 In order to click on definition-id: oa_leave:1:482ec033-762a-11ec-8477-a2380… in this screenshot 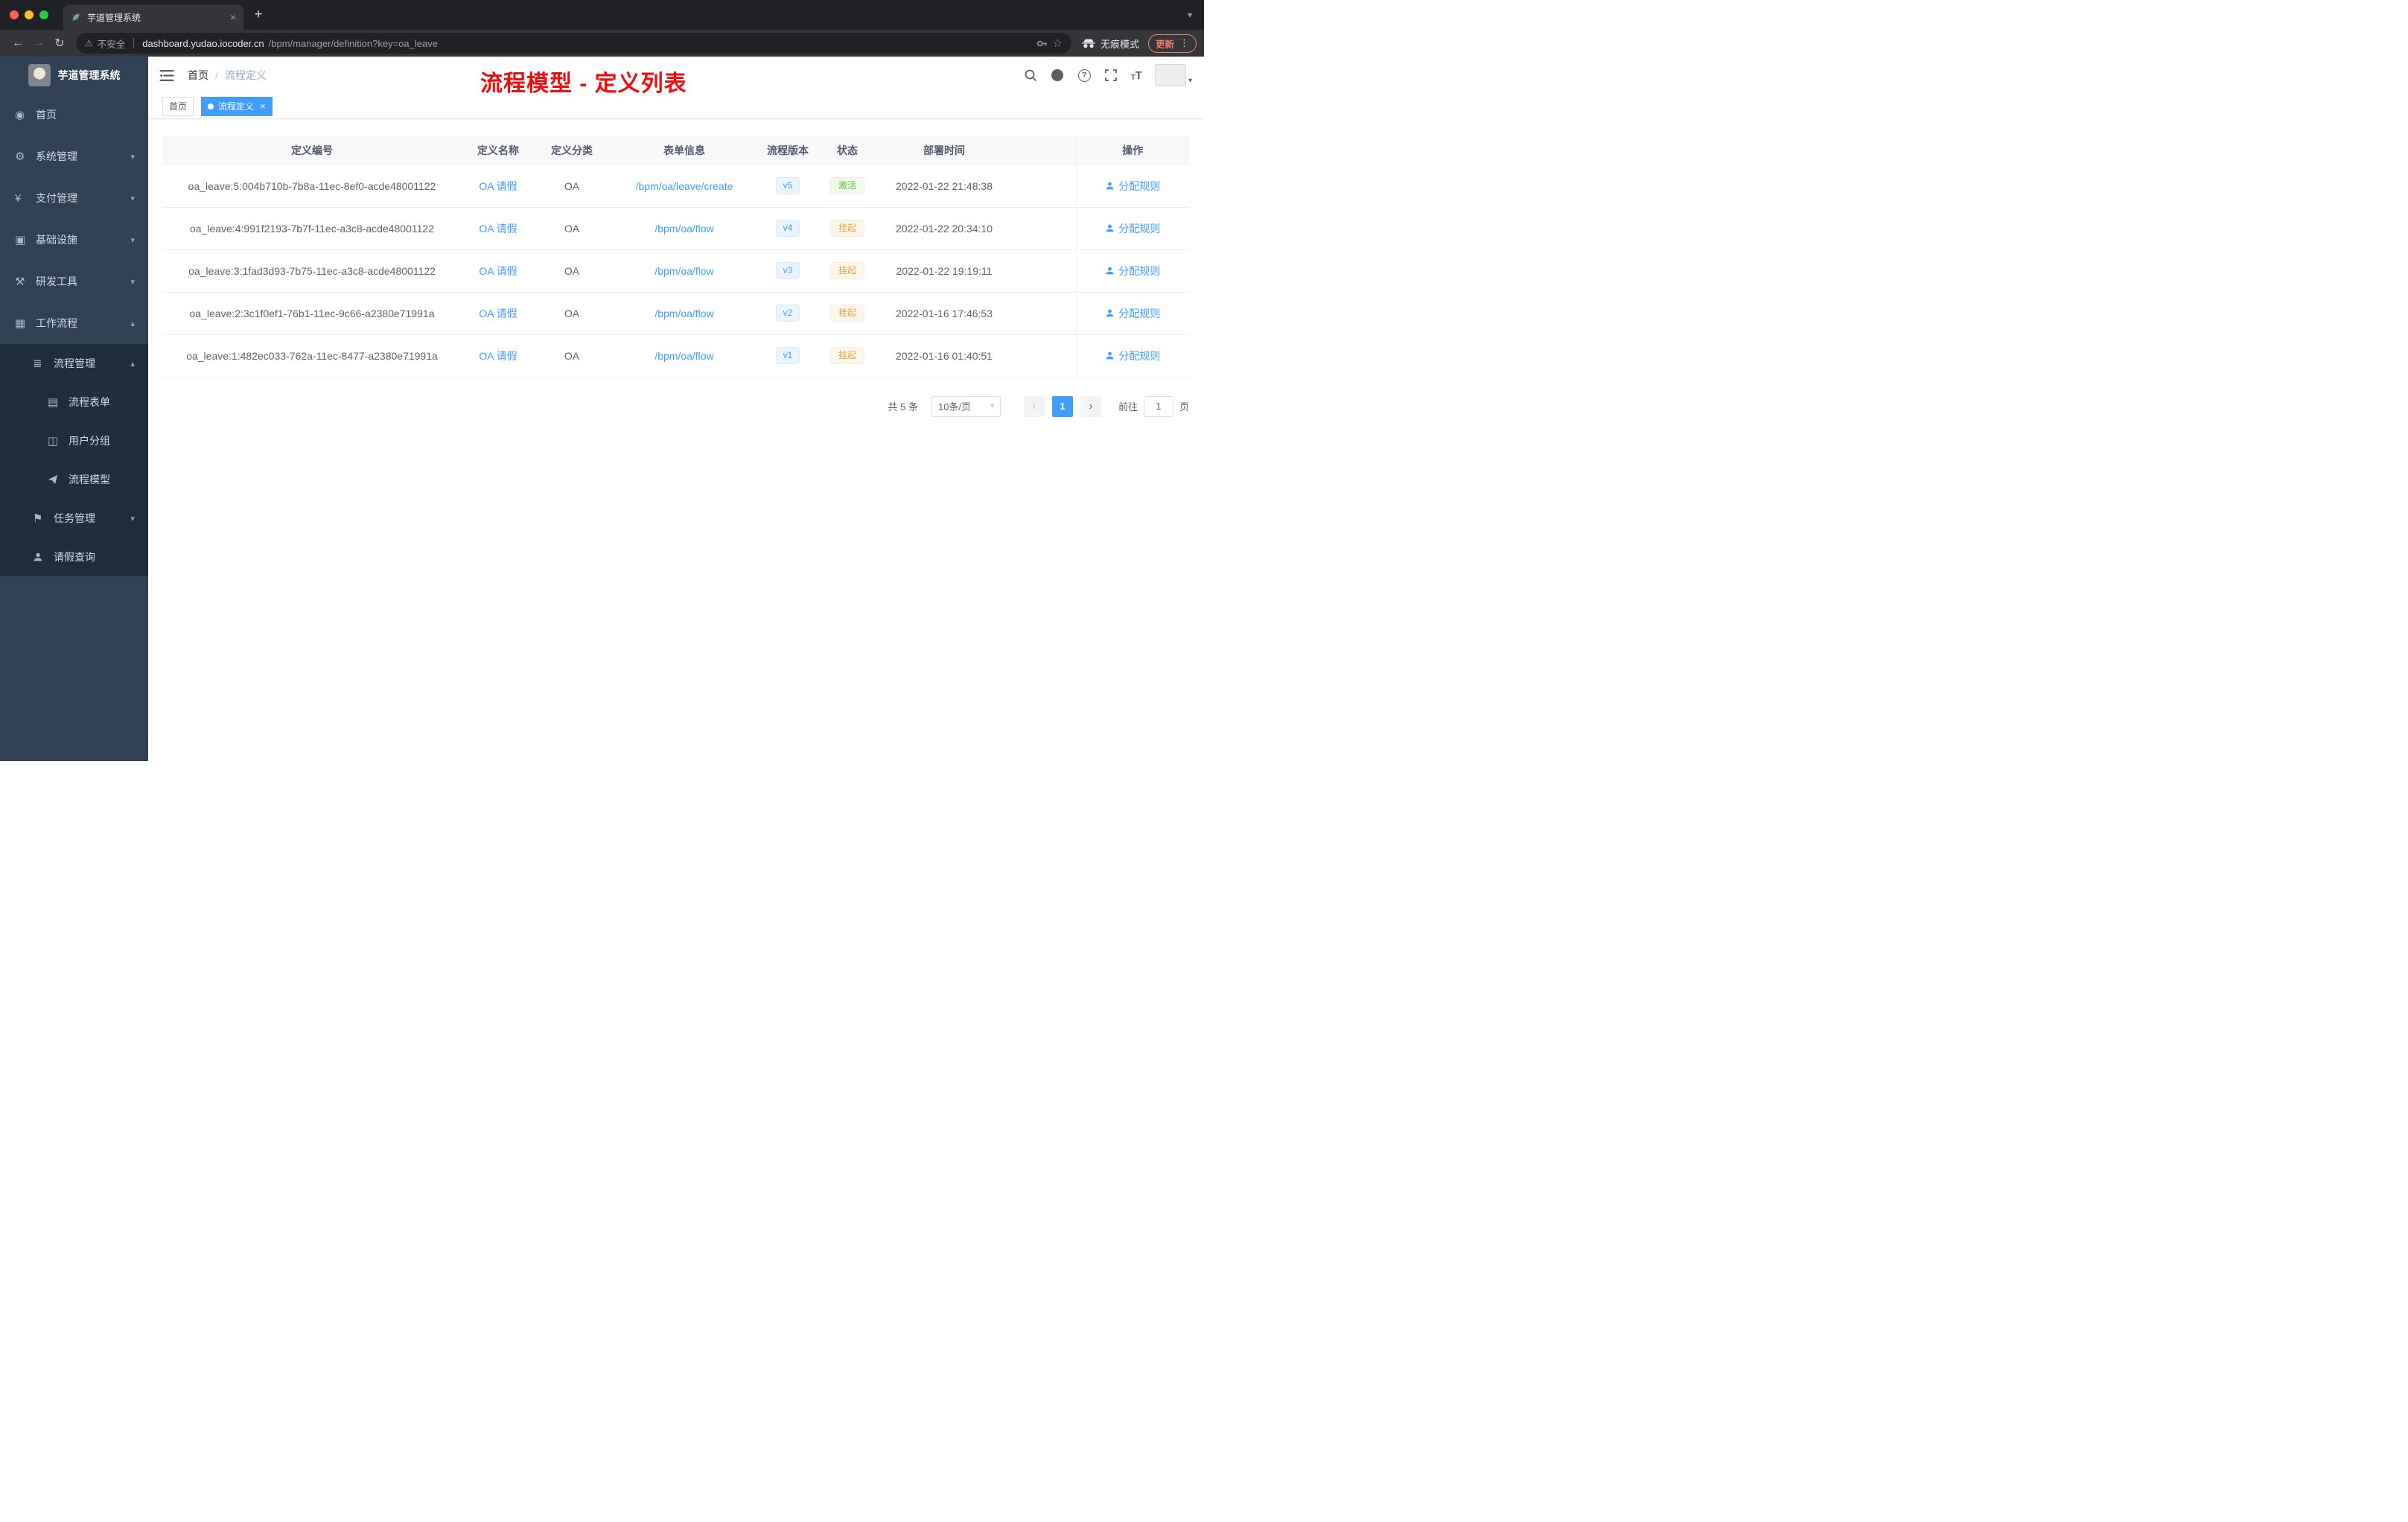, I will do `click(312, 356)`.